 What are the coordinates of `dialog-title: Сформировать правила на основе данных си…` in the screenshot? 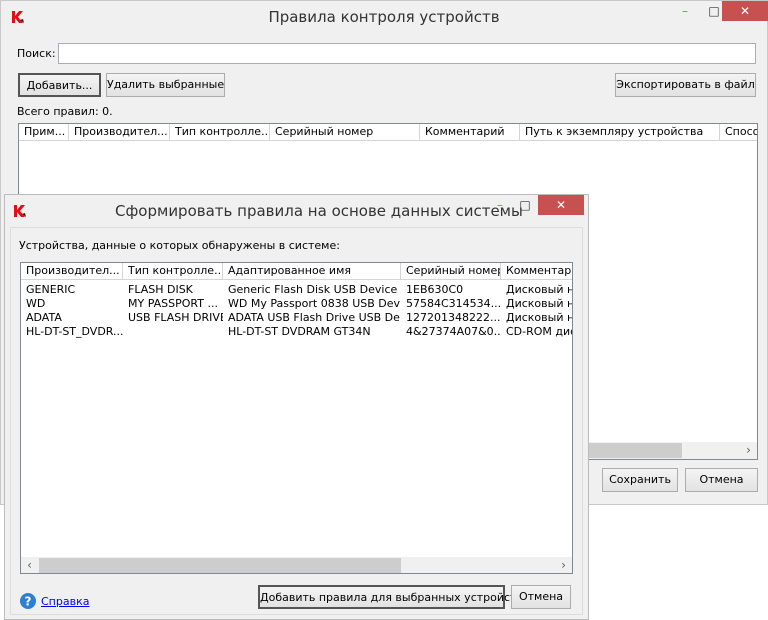 It's located at (319, 211).